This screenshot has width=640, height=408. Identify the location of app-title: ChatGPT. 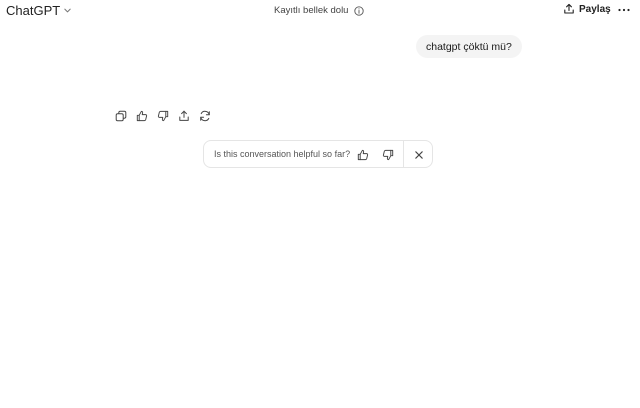
(33, 10).